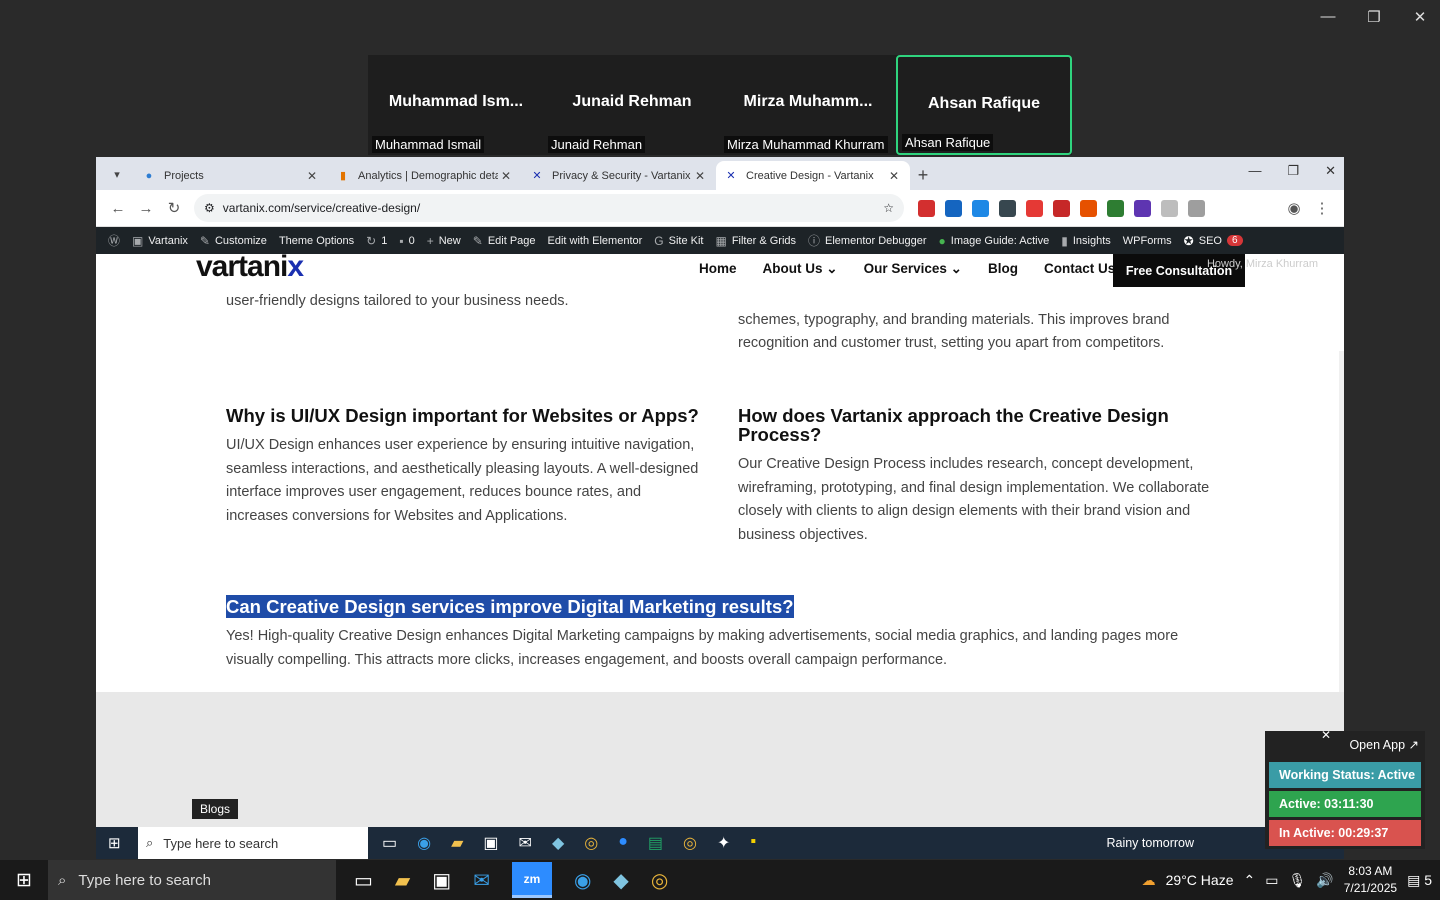 The height and width of the screenshot is (900, 1440). Describe the element at coordinates (1370, 880) in the screenshot. I see `clock: 8:03 AM 7/21/2025` at that location.